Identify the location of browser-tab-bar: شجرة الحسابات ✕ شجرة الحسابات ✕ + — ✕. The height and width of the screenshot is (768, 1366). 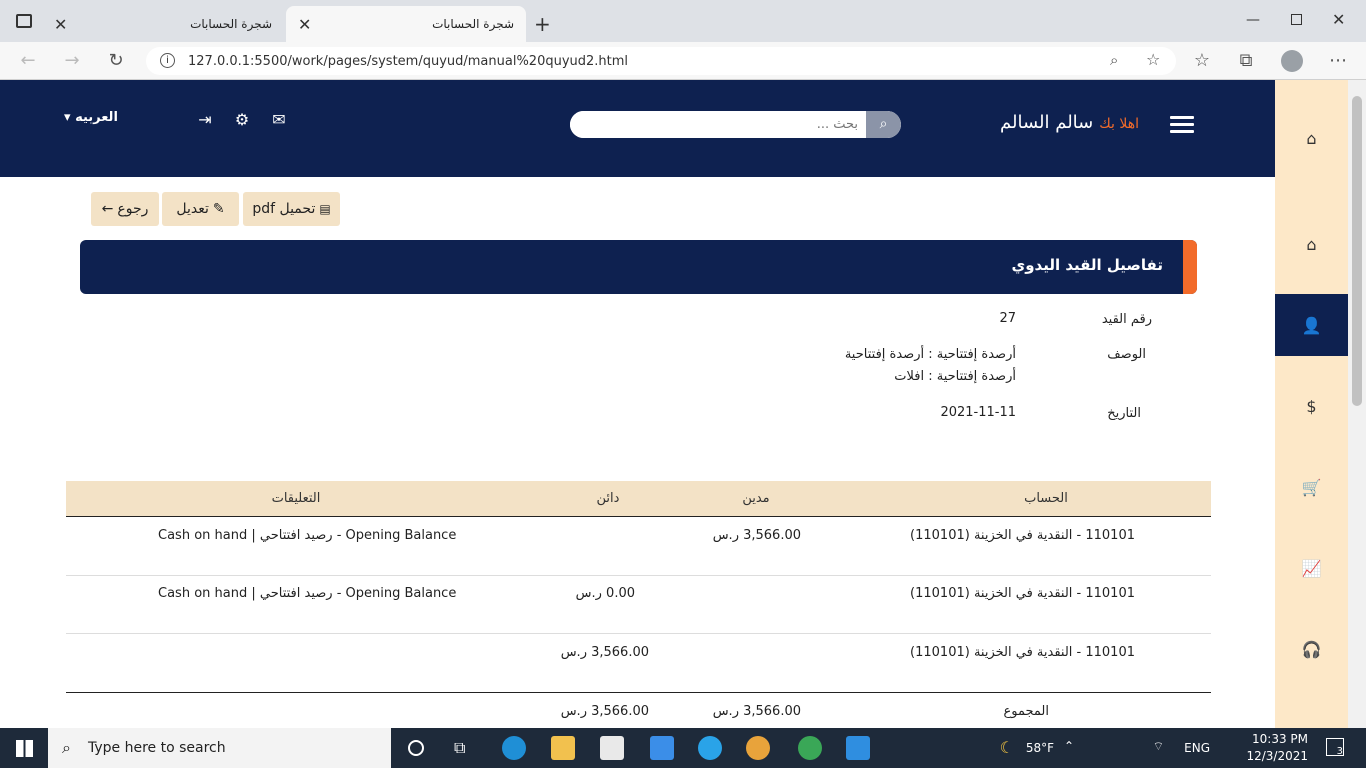
(683, 21).